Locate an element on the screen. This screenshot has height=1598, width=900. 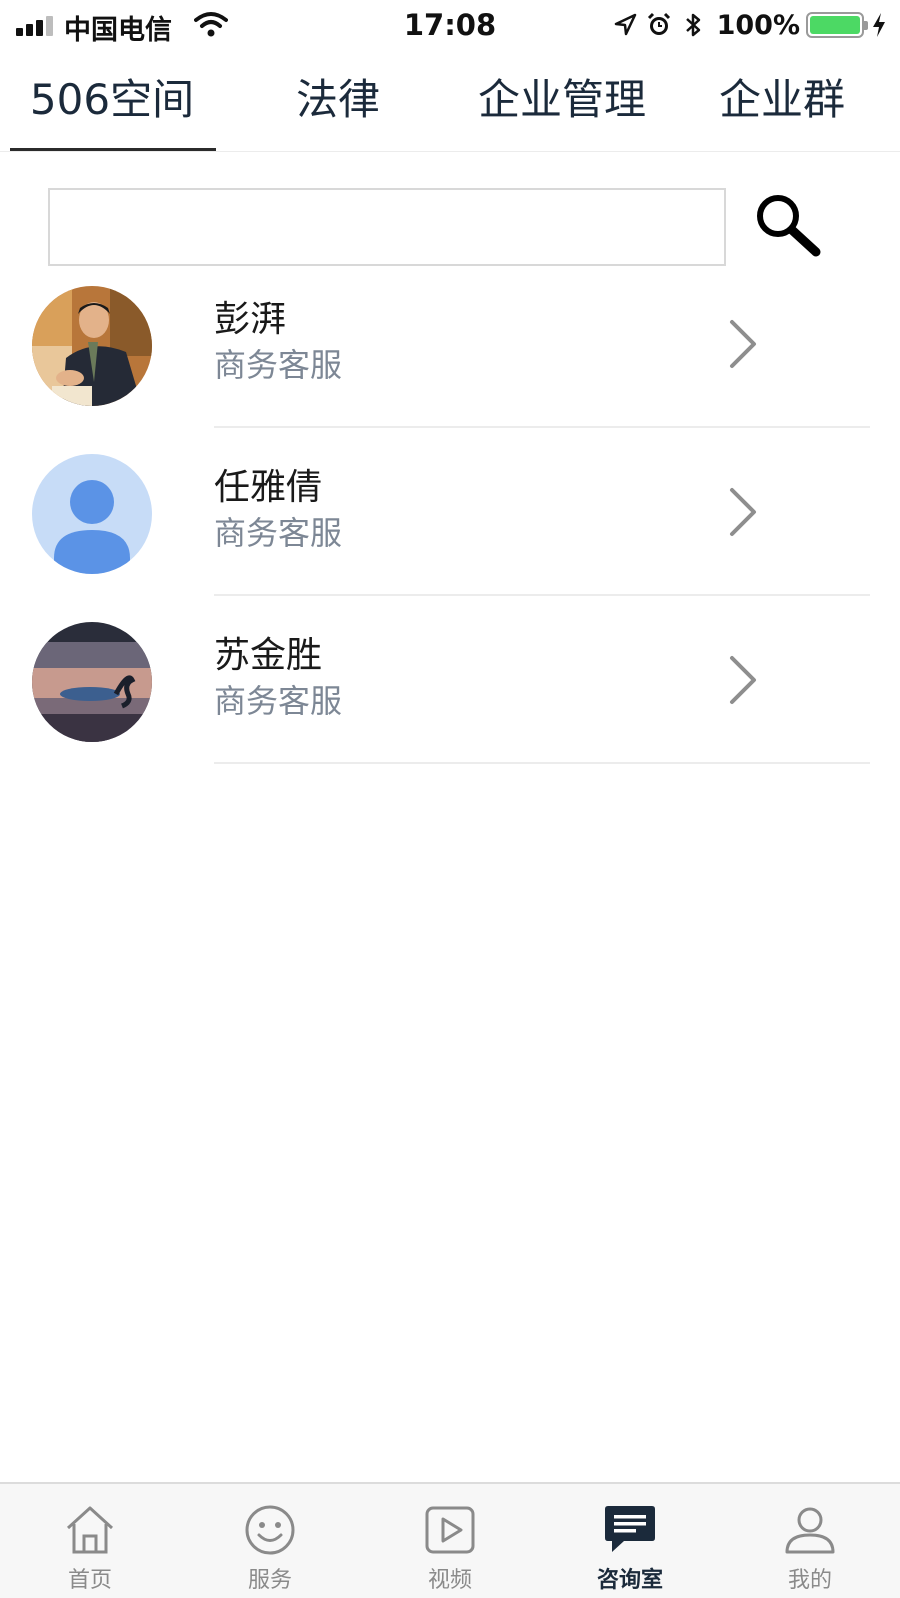
nav-video: 视频 is located at coordinates (450, 1541).